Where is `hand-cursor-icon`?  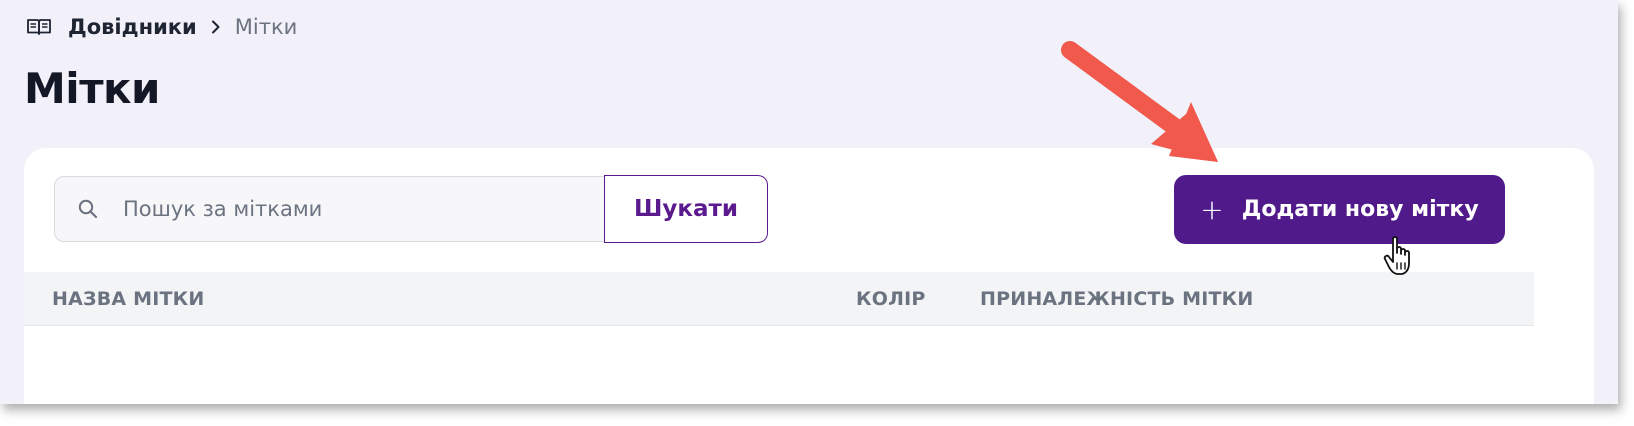 hand-cursor-icon is located at coordinates (1396, 255).